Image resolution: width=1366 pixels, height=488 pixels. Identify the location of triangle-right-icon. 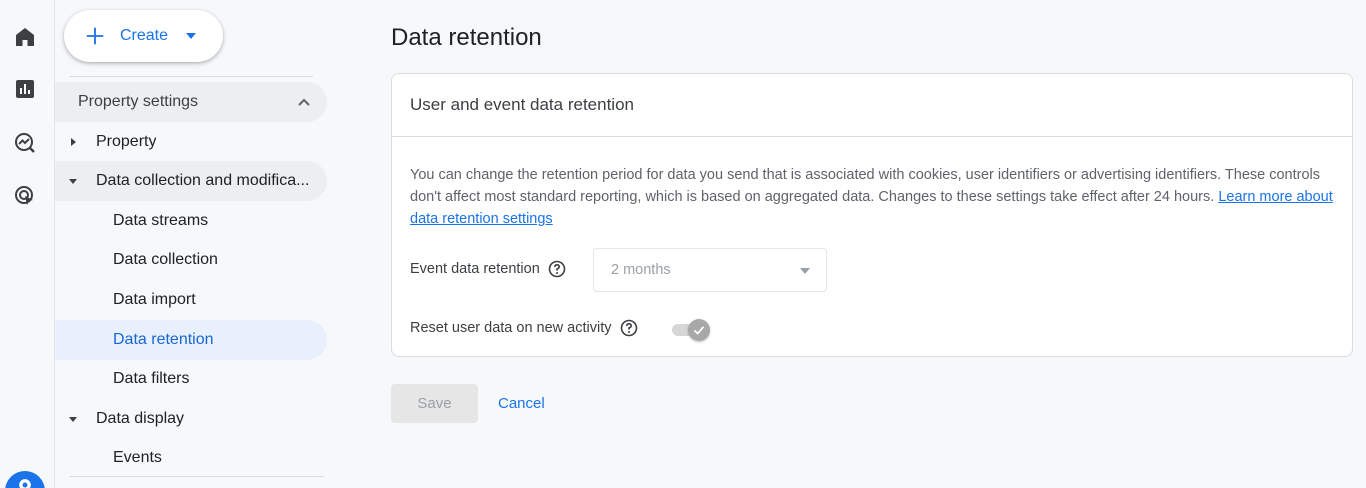
(73, 142).